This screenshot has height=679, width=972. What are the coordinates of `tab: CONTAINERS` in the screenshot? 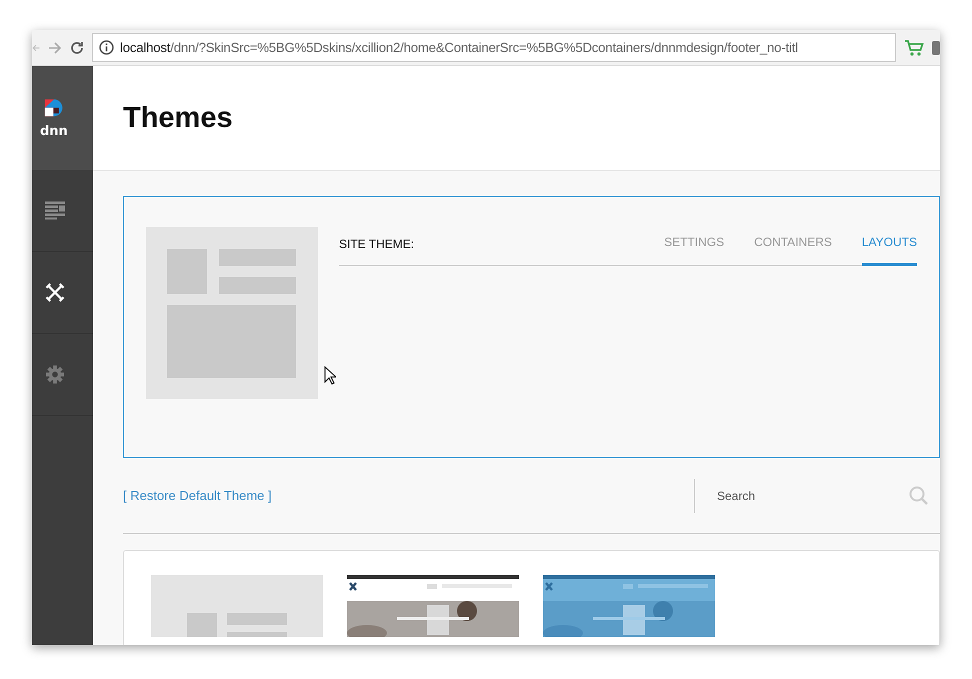 It's located at (793, 250).